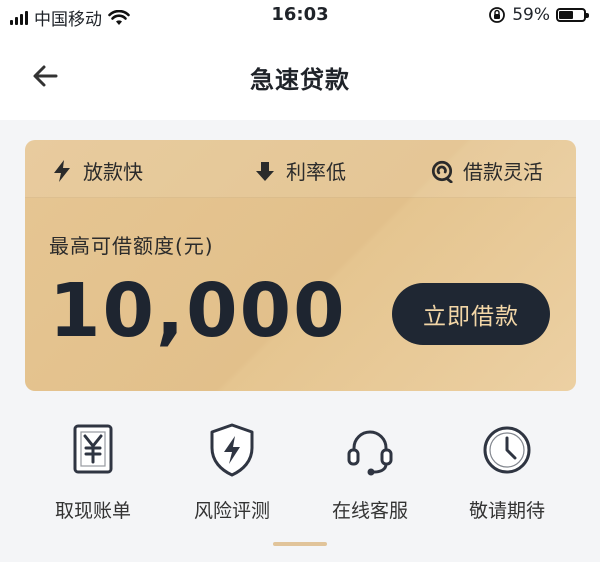 Image resolution: width=600 pixels, height=562 pixels. What do you see at coordinates (572, 15) in the screenshot?
I see `battery-icon` at bounding box center [572, 15].